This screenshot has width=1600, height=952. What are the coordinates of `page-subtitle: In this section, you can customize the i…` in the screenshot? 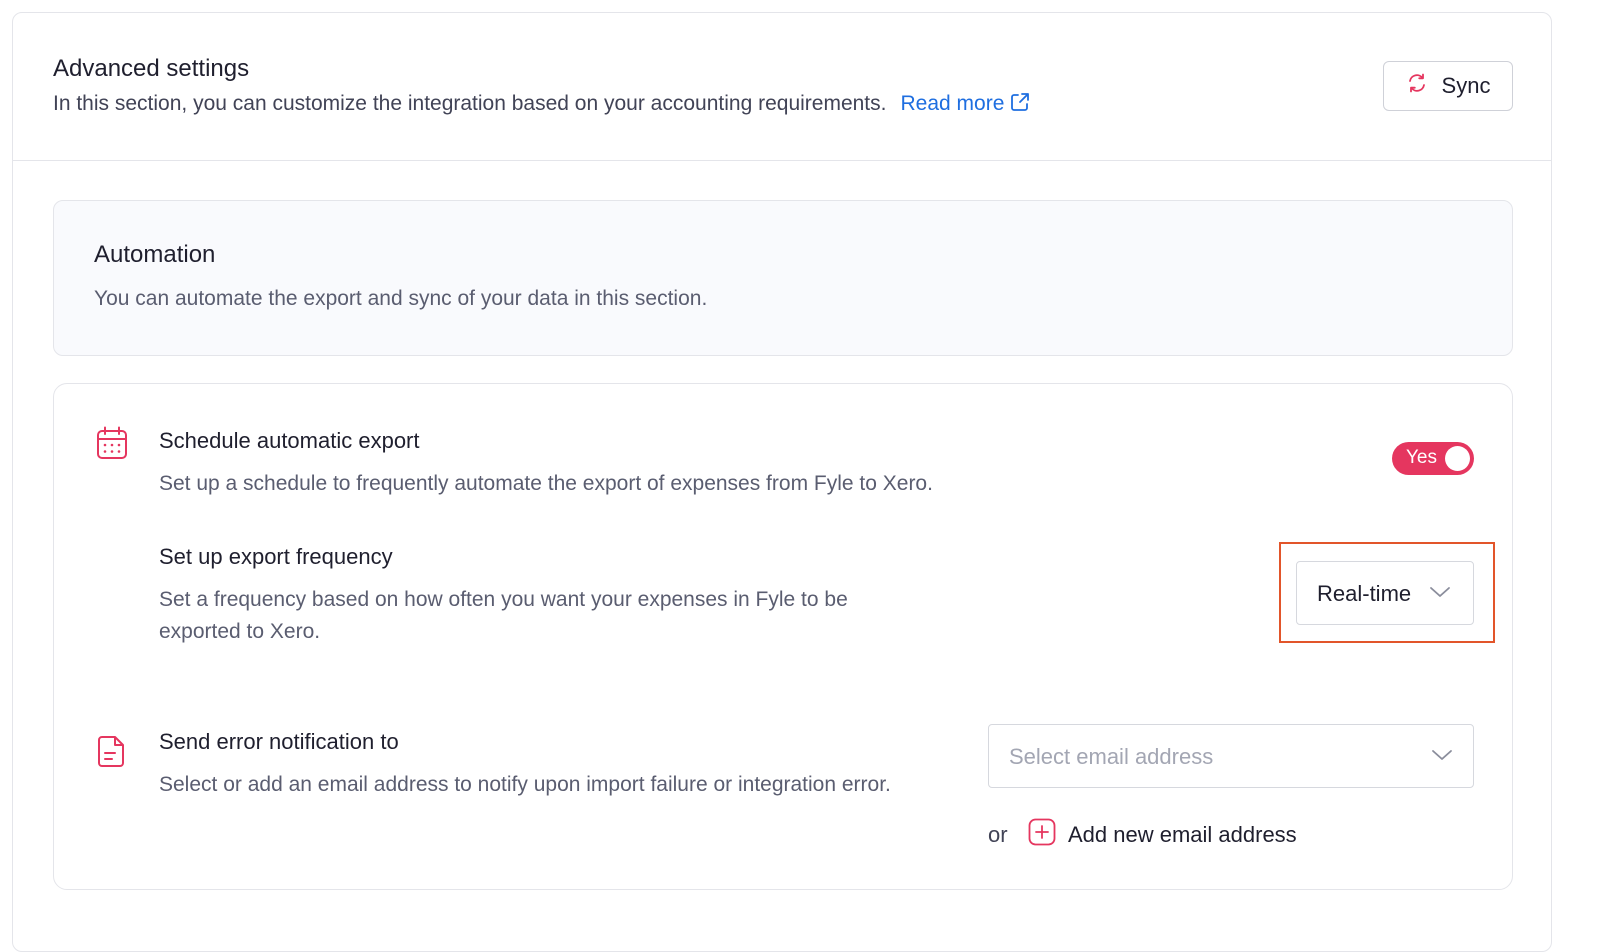 It's located at (542, 105).